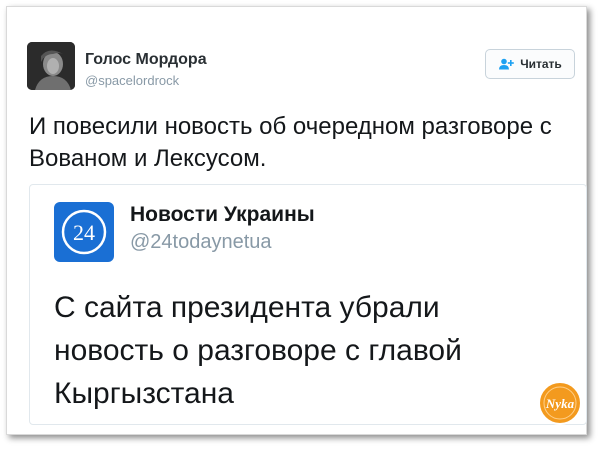  I want to click on logo-text: 24, so click(84, 232).